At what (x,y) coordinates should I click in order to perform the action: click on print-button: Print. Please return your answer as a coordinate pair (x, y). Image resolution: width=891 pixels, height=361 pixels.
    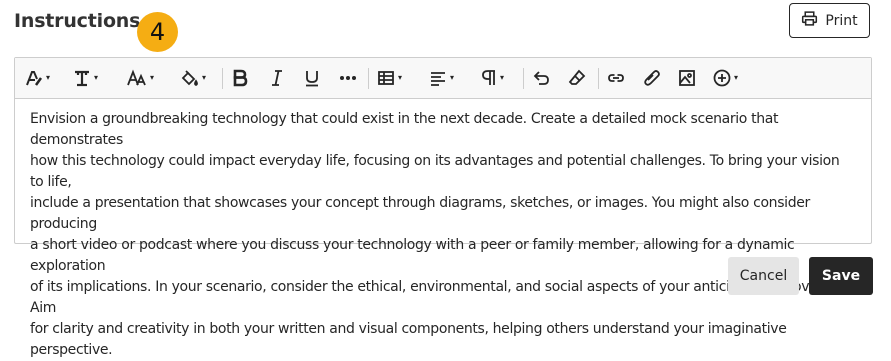
    Looking at the image, I should click on (829, 20).